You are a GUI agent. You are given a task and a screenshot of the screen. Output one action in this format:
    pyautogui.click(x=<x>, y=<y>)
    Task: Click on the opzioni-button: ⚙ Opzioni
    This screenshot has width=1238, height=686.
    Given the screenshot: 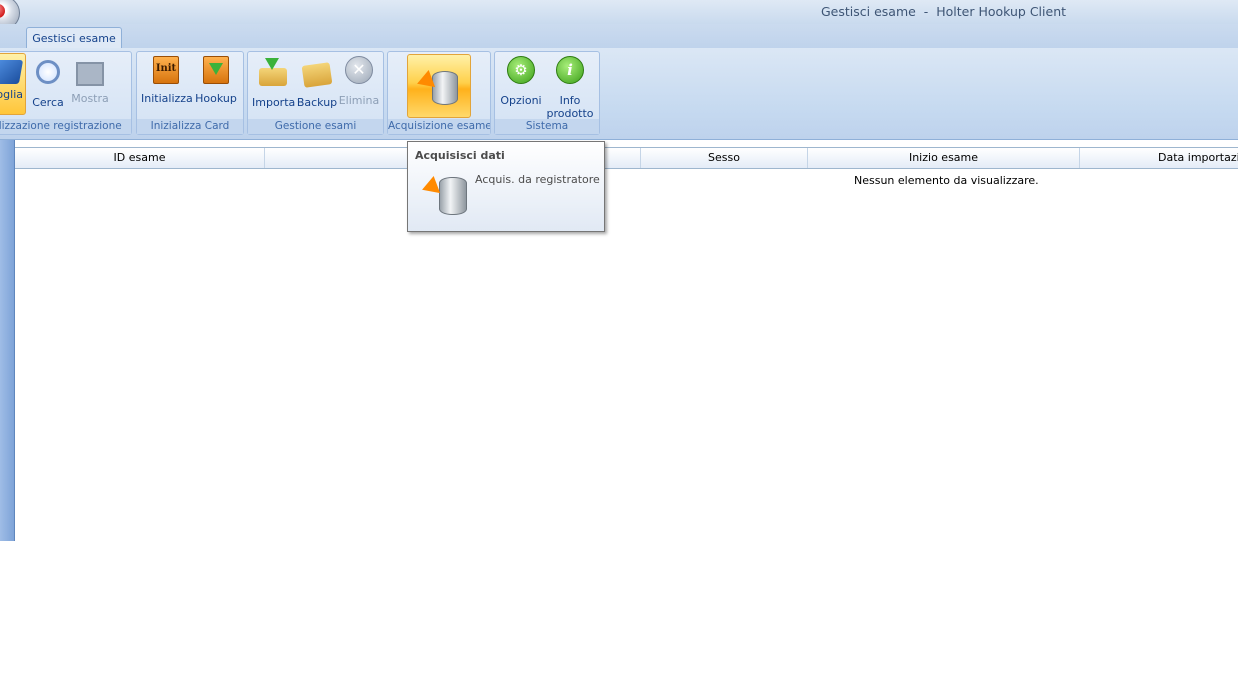 What is the action you would take?
    pyautogui.click(x=521, y=81)
    